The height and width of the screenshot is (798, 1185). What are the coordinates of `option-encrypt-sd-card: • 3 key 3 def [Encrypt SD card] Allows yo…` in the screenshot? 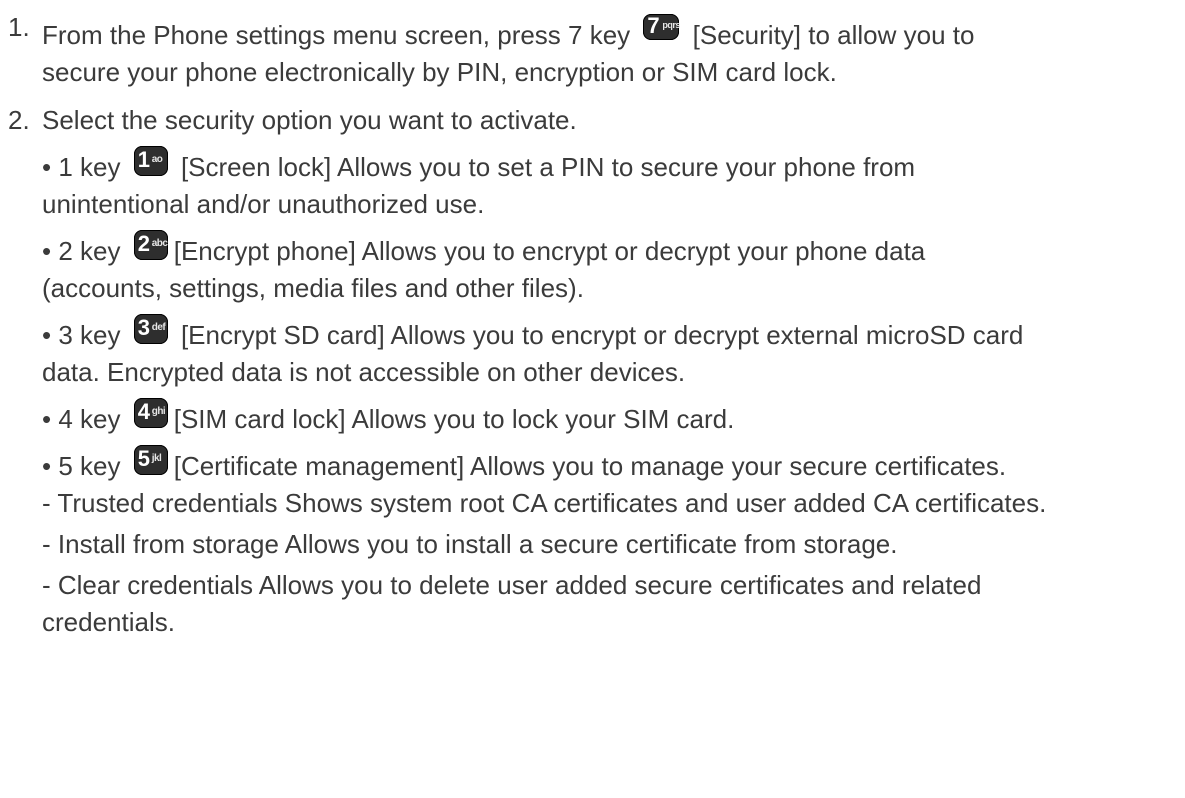 It's located at (533, 350).